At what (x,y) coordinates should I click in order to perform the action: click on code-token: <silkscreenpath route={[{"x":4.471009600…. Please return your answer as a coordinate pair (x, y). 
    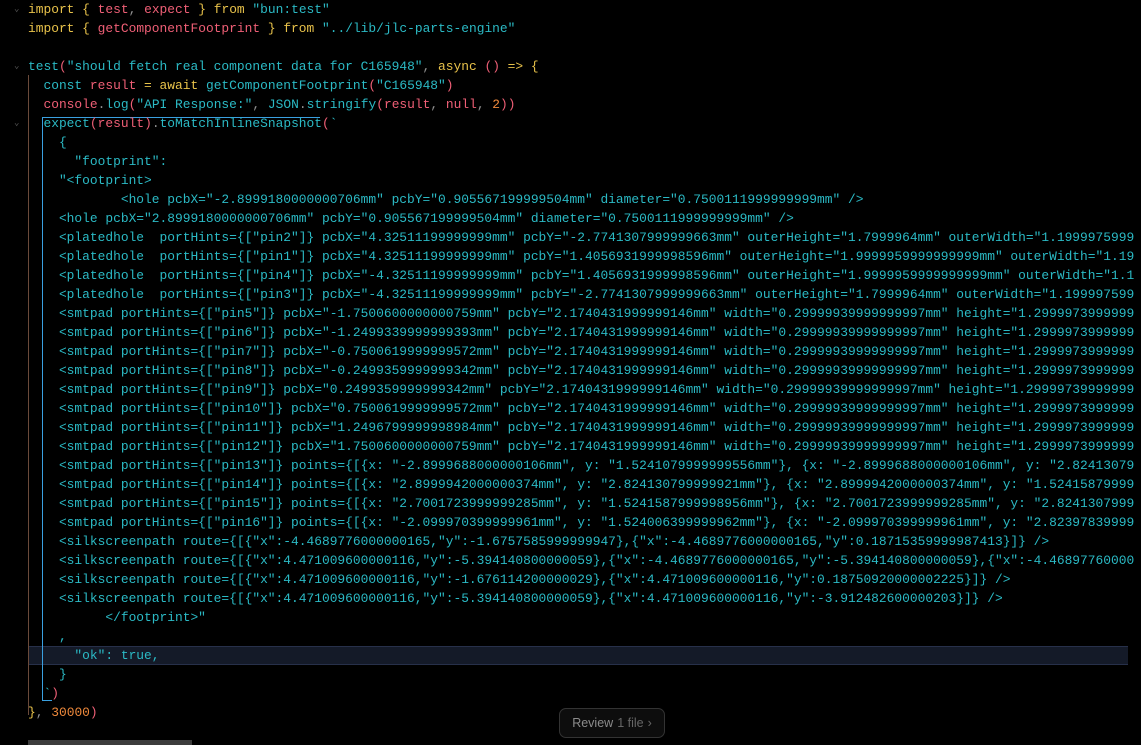
    Looking at the image, I should click on (519, 579).